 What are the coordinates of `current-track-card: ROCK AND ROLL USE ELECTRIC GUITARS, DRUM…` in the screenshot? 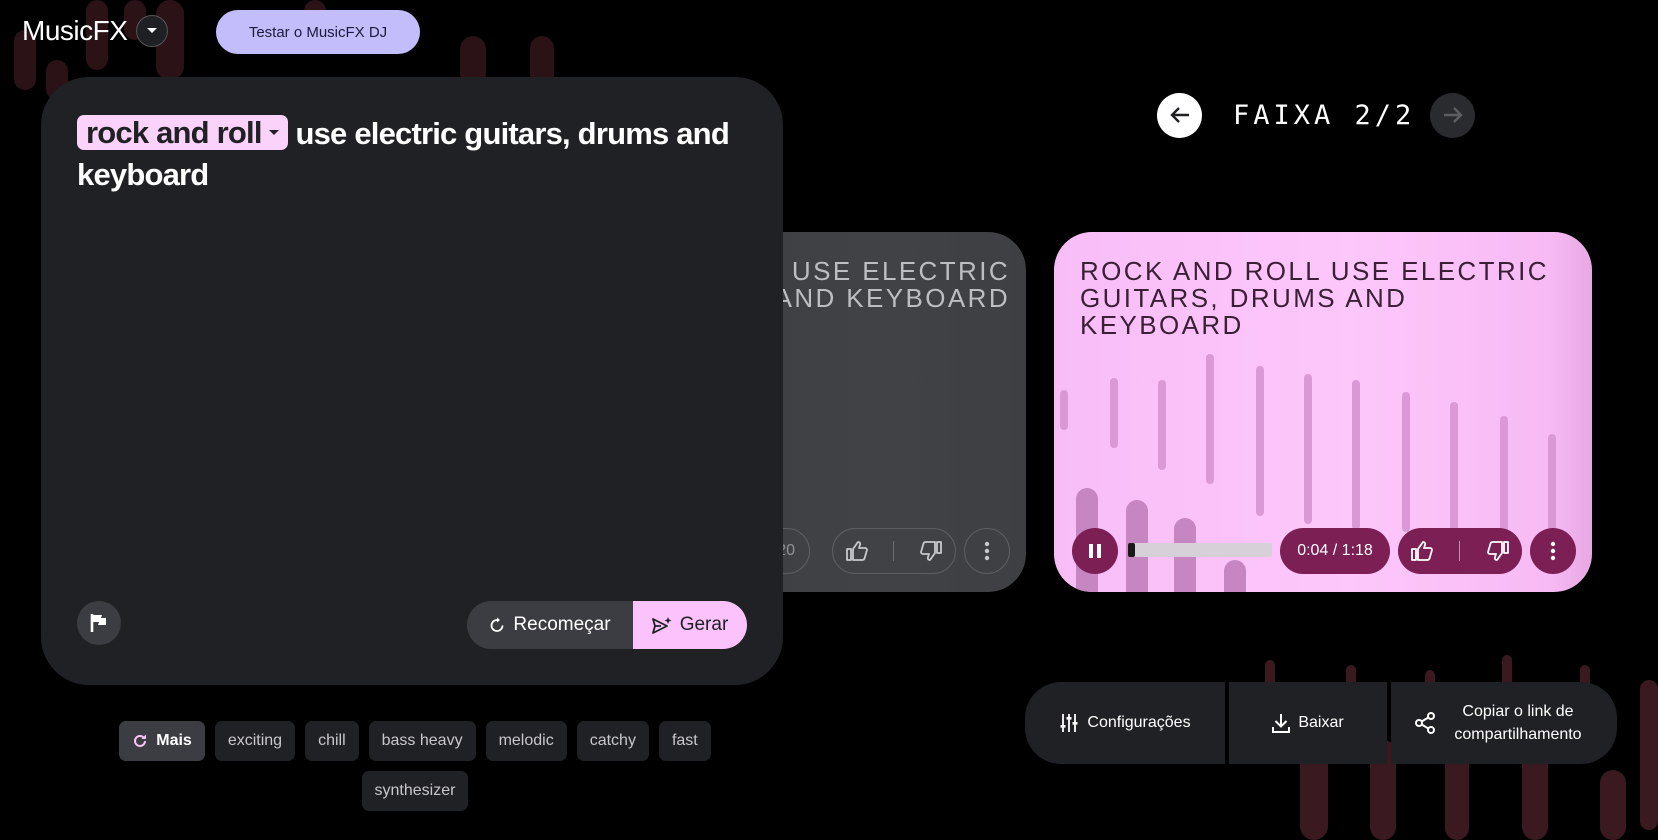 It's located at (1323, 412).